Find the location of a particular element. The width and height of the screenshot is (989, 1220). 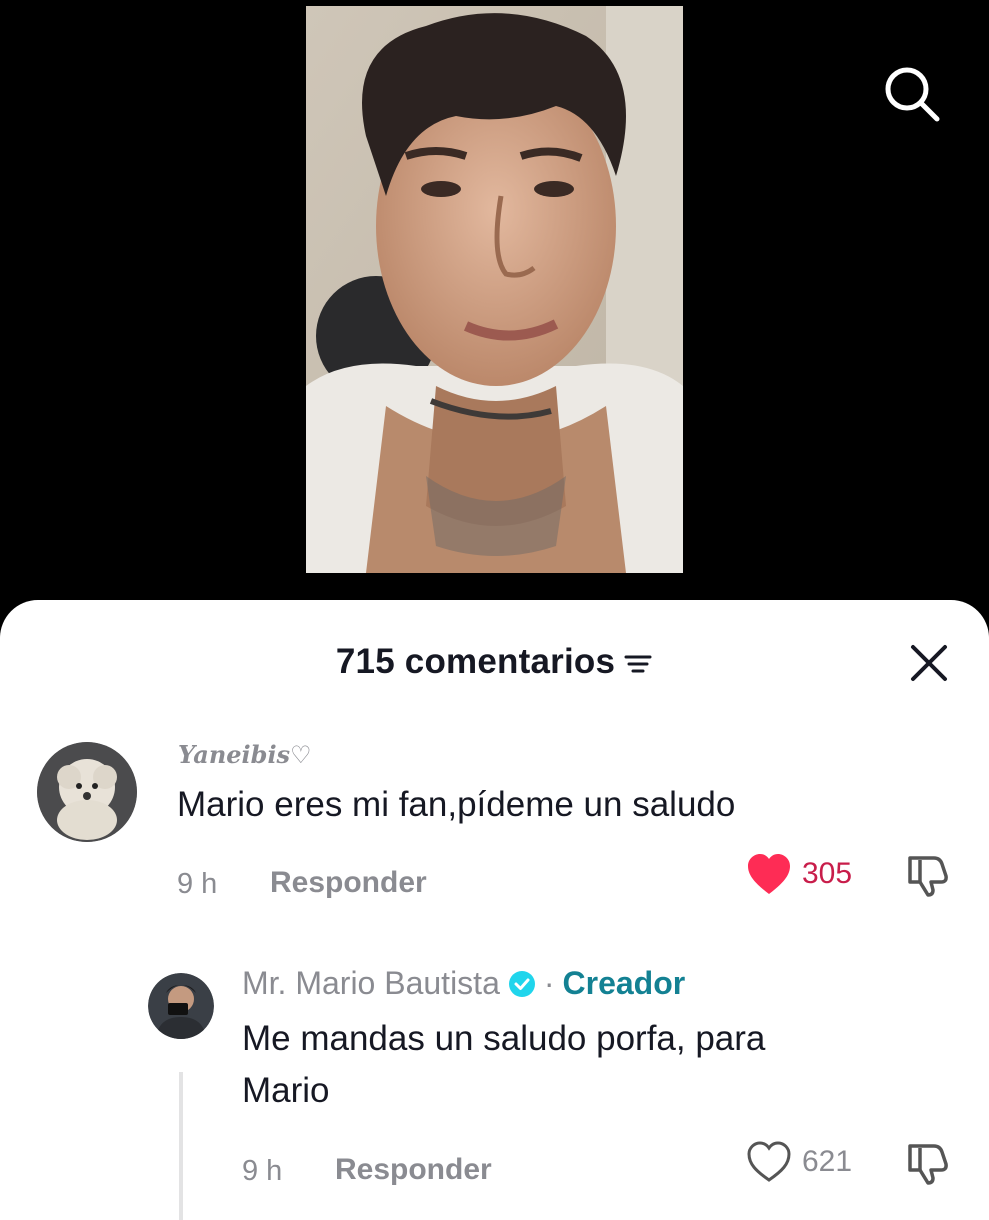

close-x-icon is located at coordinates (929, 663).